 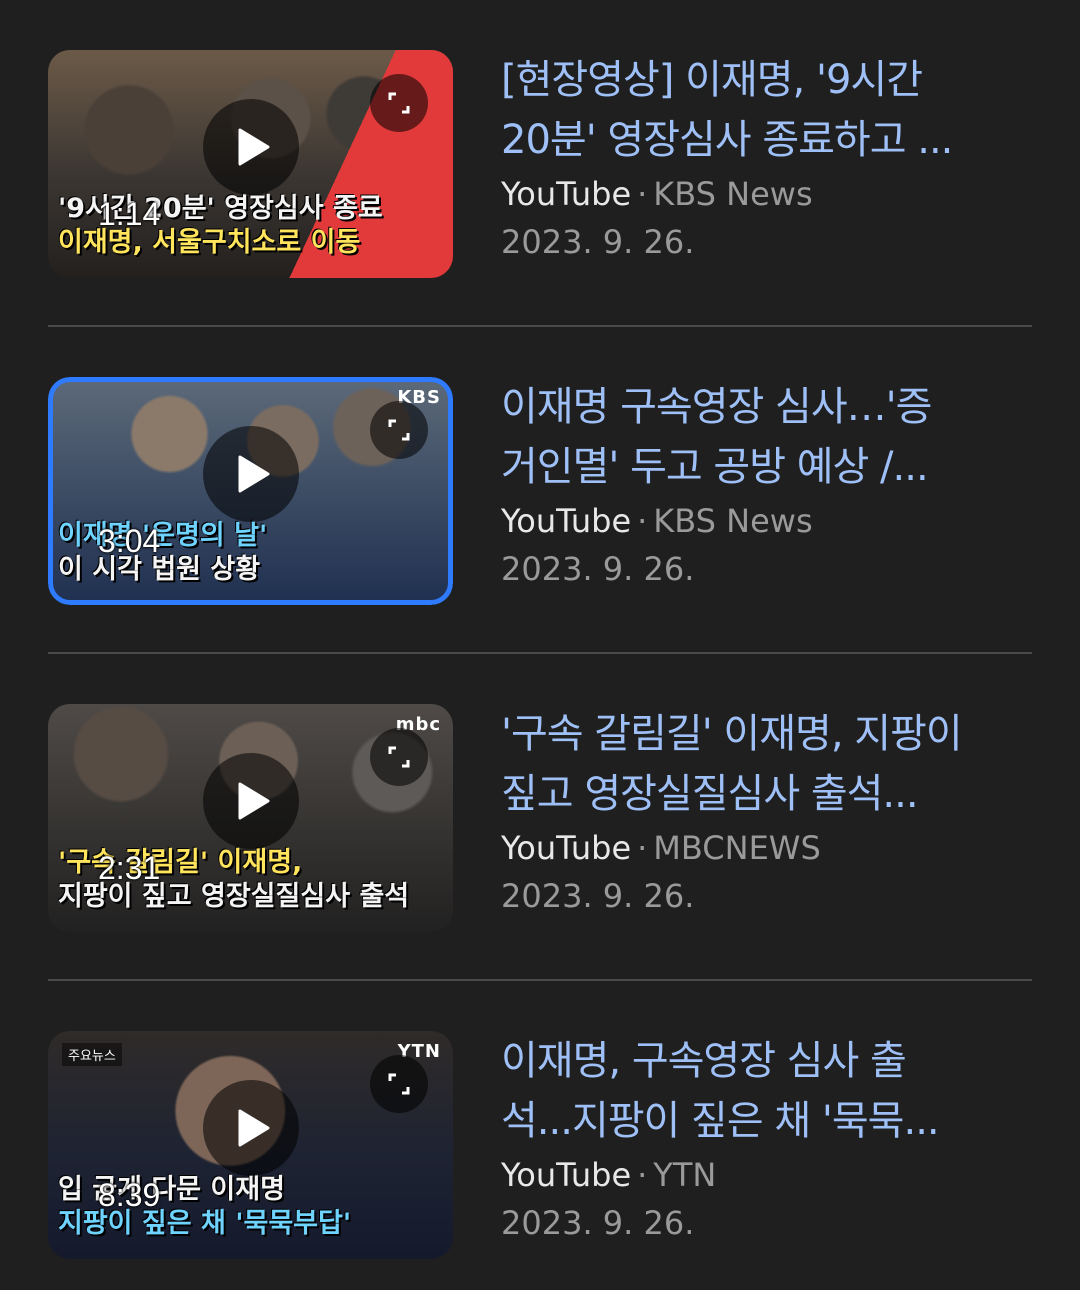 I want to click on video-duration: 1:14, so click(x=129, y=214).